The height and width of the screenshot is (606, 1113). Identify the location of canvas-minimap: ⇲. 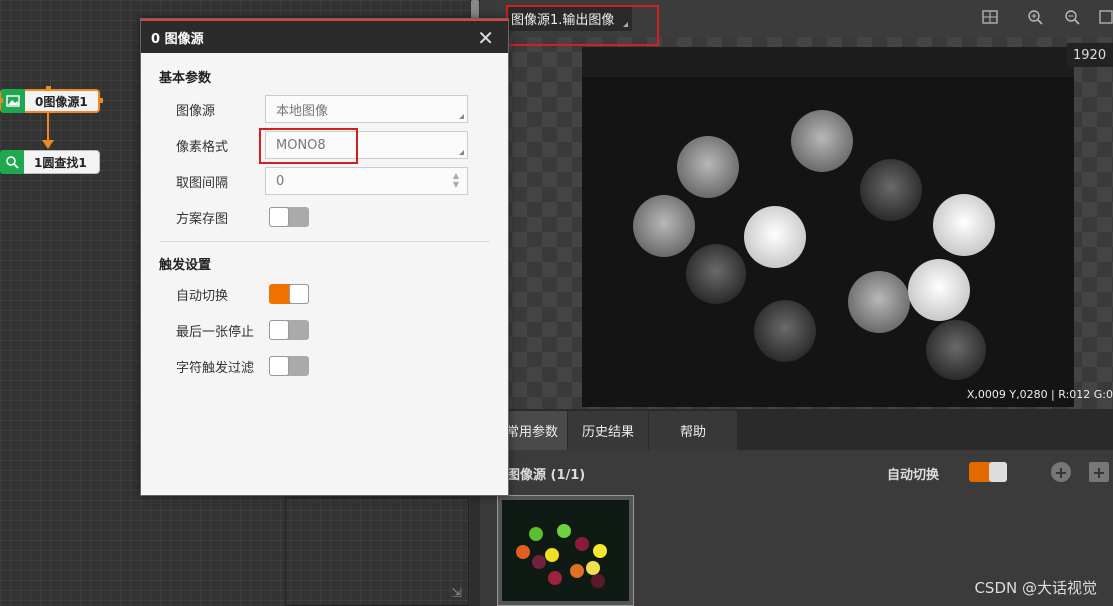
(377, 551).